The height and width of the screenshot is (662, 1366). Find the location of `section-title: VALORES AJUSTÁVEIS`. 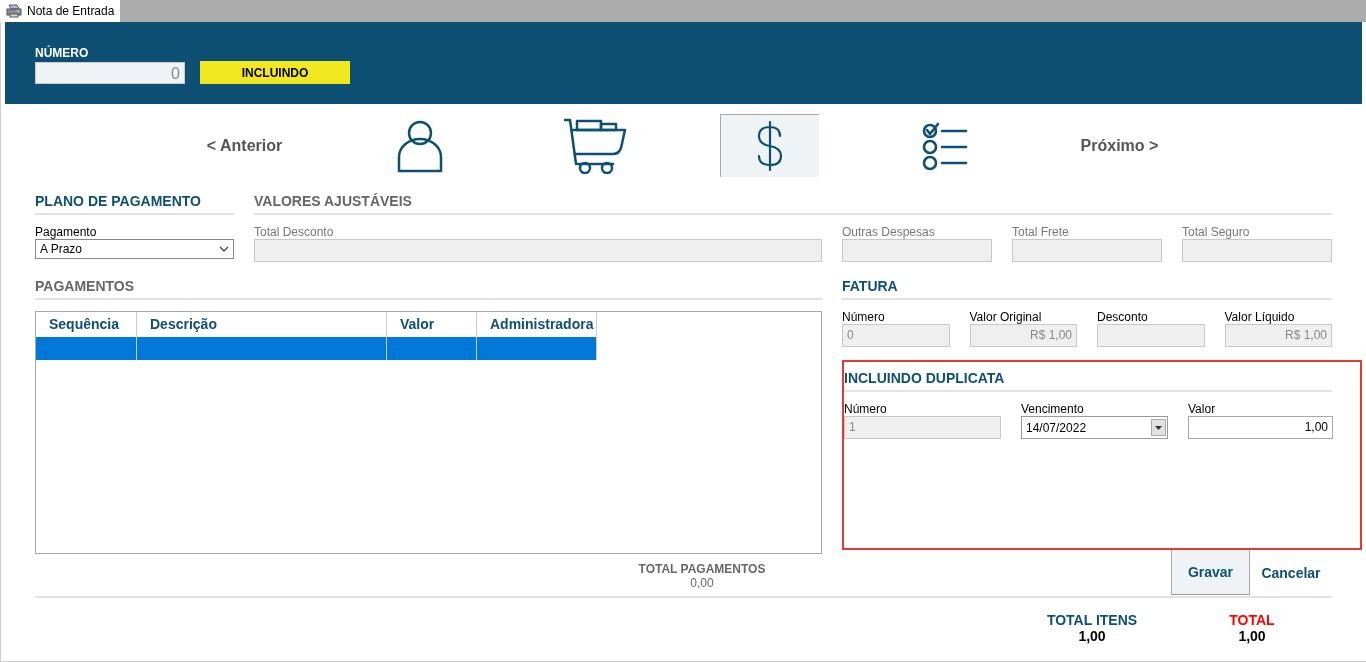

section-title: VALORES AJUSTÁVEIS is located at coordinates (793, 204).